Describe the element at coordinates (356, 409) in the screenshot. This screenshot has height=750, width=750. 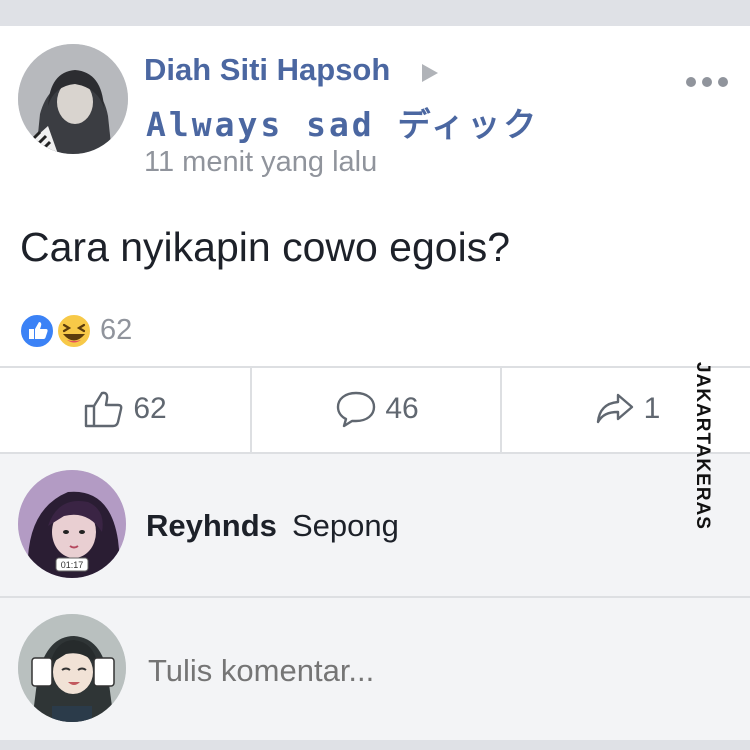
I see `comment-icon` at that location.